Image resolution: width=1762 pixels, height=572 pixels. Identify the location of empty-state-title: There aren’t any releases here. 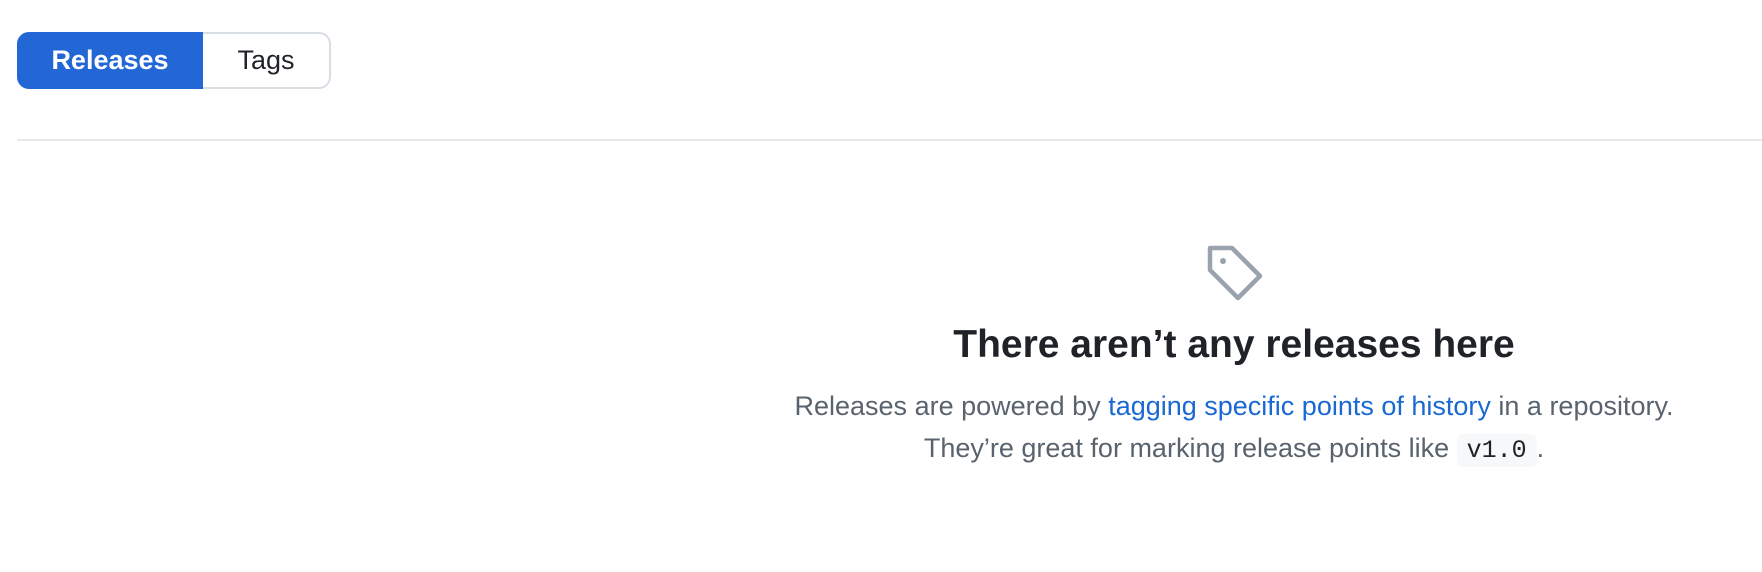
(1234, 344).